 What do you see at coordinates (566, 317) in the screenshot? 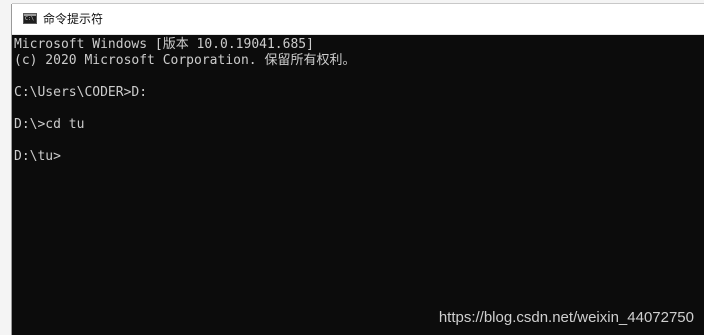
I see `watermark-url: https://blog.csdn.net/weixin_44072750` at bounding box center [566, 317].